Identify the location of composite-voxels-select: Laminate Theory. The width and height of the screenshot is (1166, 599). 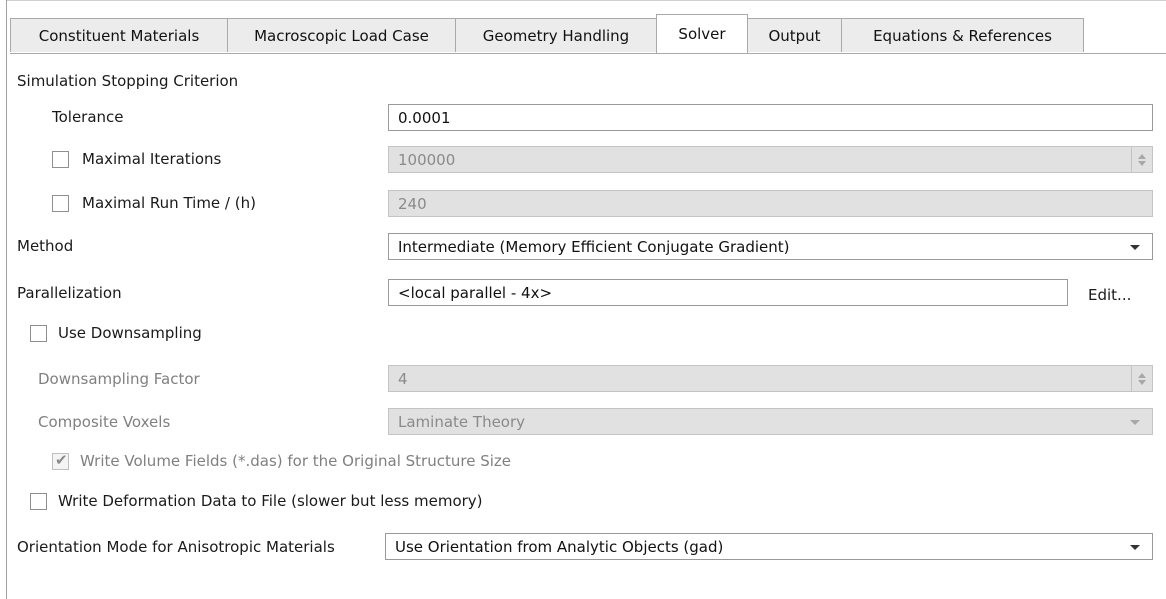
(770, 421).